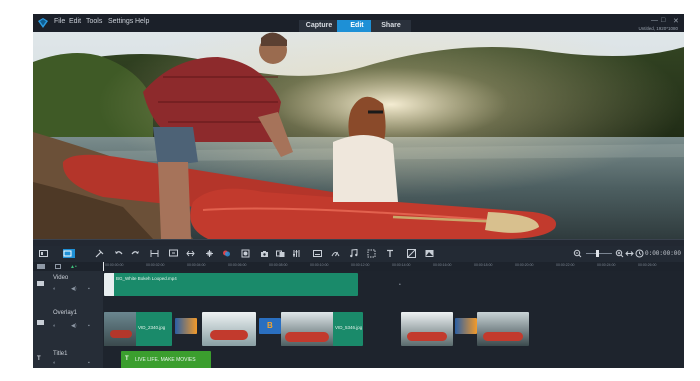 The image size is (700, 381). I want to click on split-icon, so click(154, 253).